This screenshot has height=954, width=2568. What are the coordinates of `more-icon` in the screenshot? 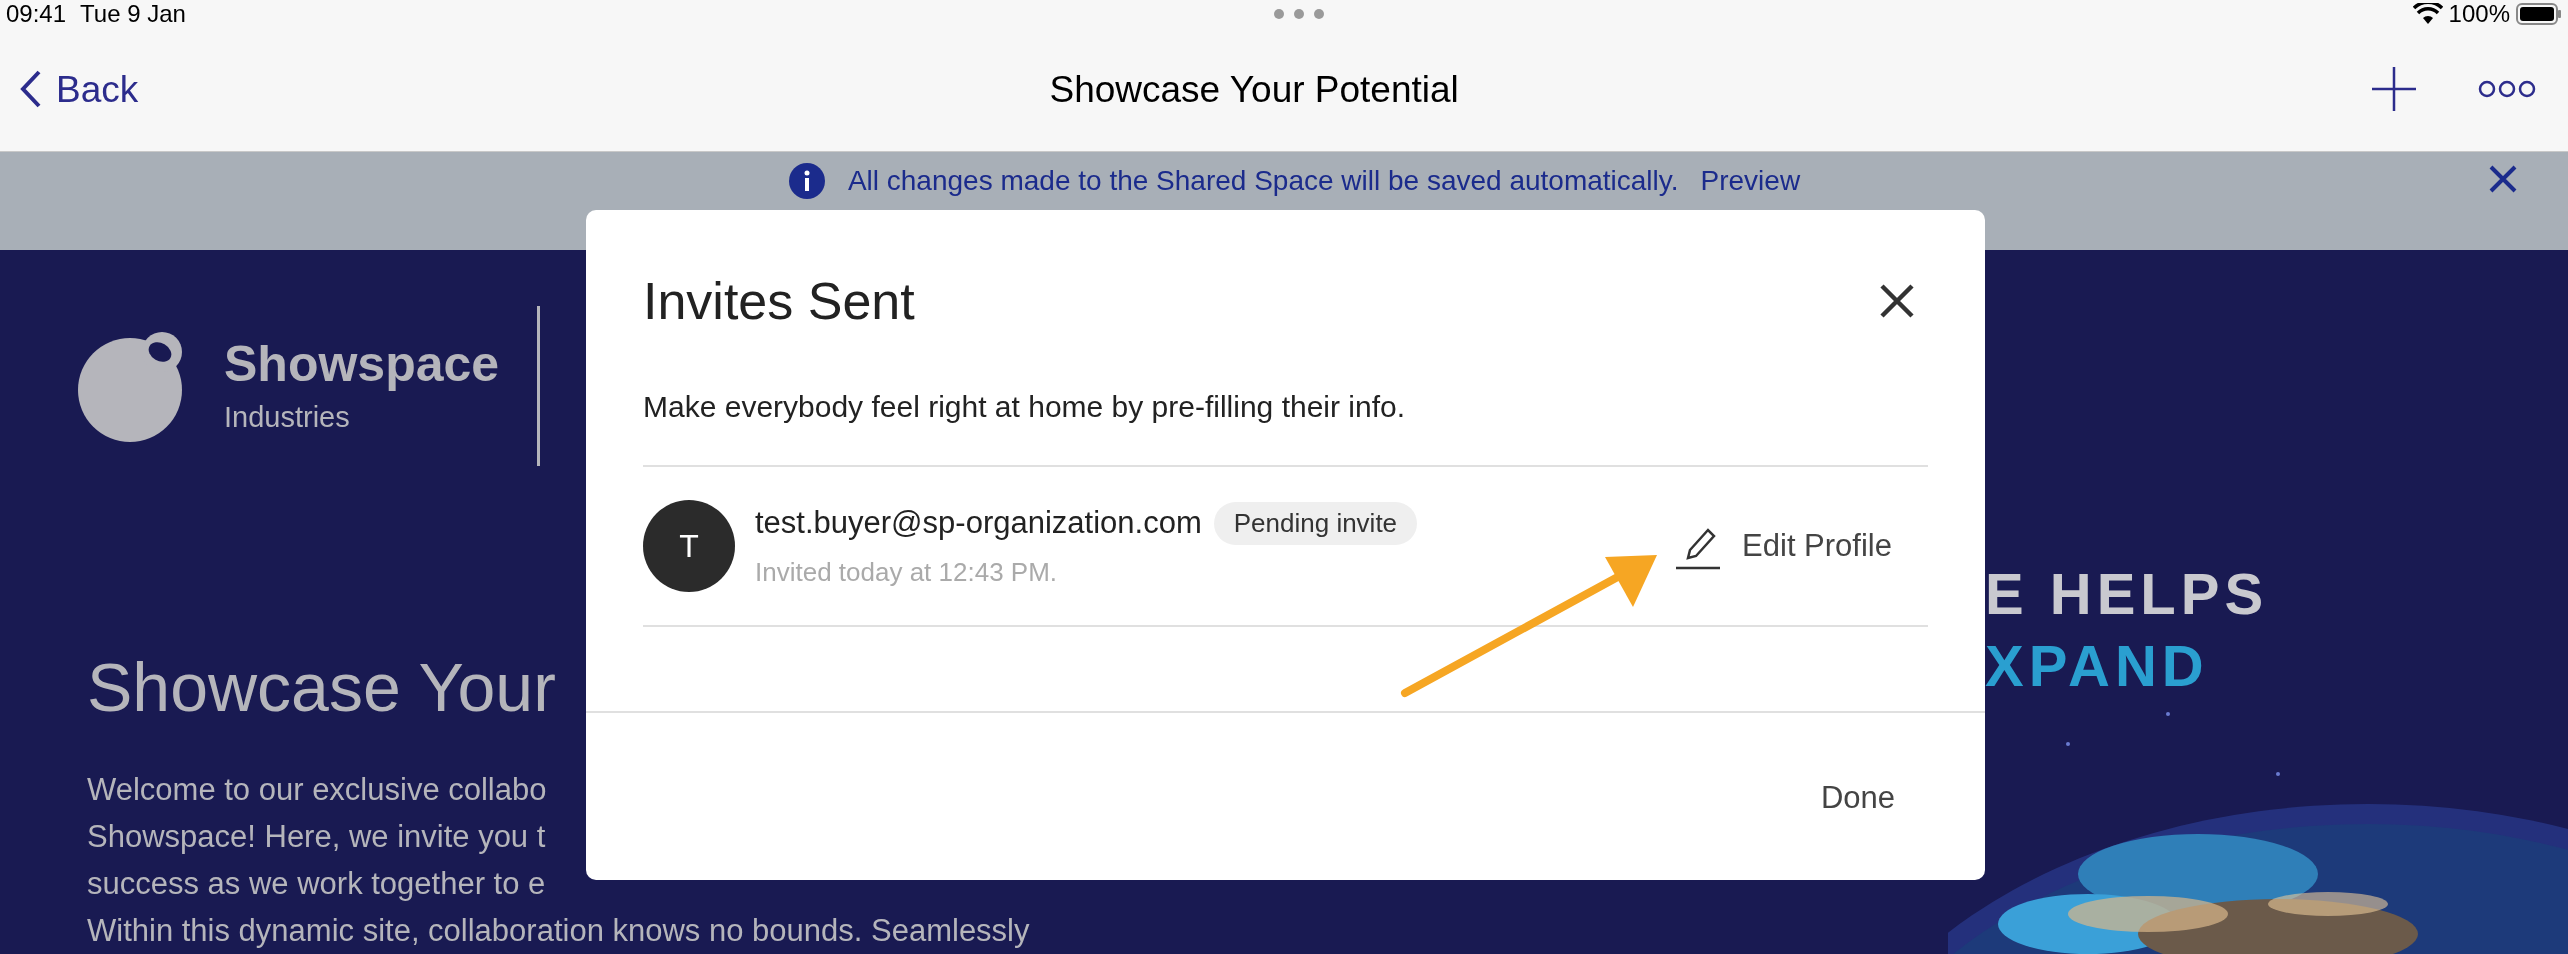 It's located at (2507, 89).